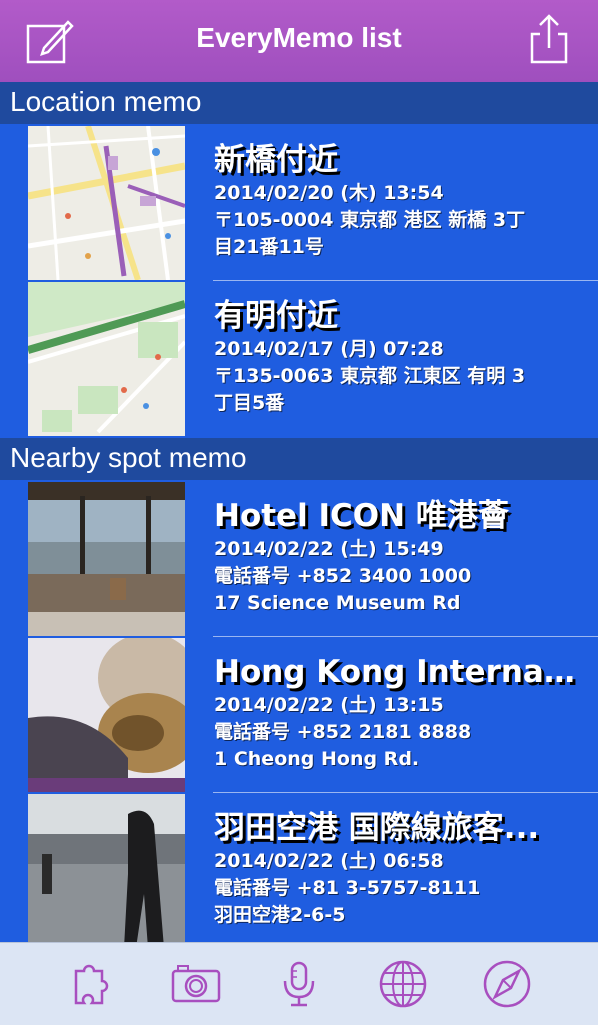 Image resolution: width=598 pixels, height=1025 pixels. What do you see at coordinates (337, 603) in the screenshot?
I see `memo-address: 17 Science Museum Rd` at bounding box center [337, 603].